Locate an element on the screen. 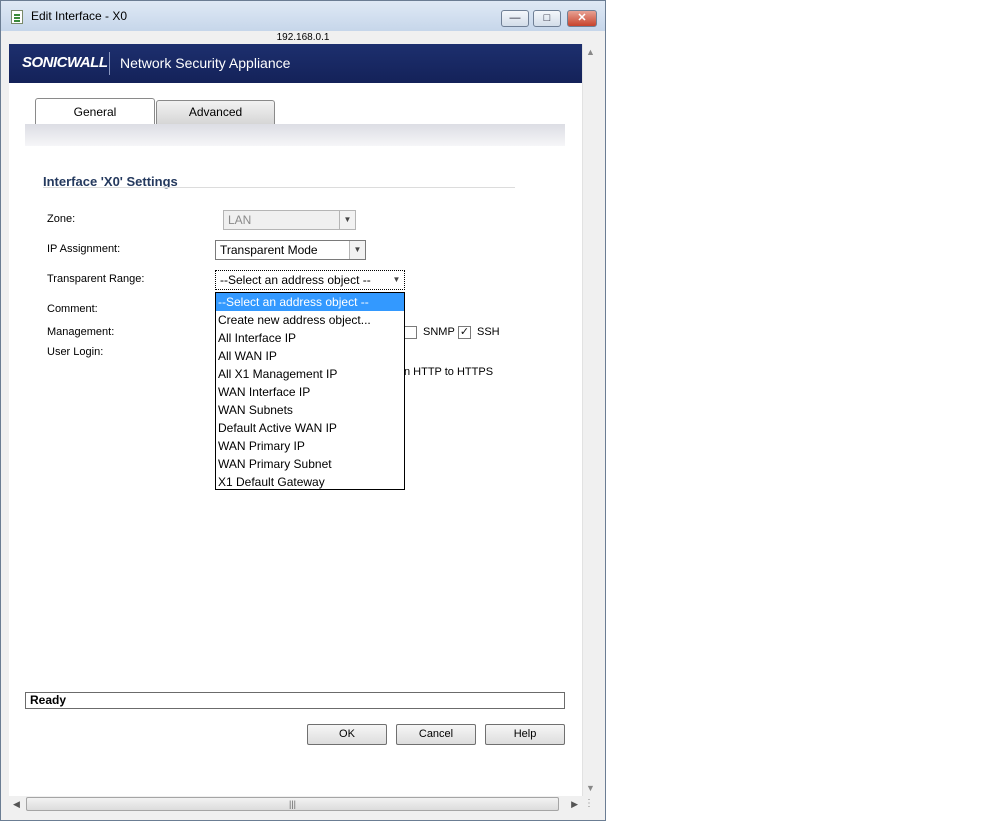 This screenshot has width=1008, height=821. maximize-button: □ is located at coordinates (547, 18).